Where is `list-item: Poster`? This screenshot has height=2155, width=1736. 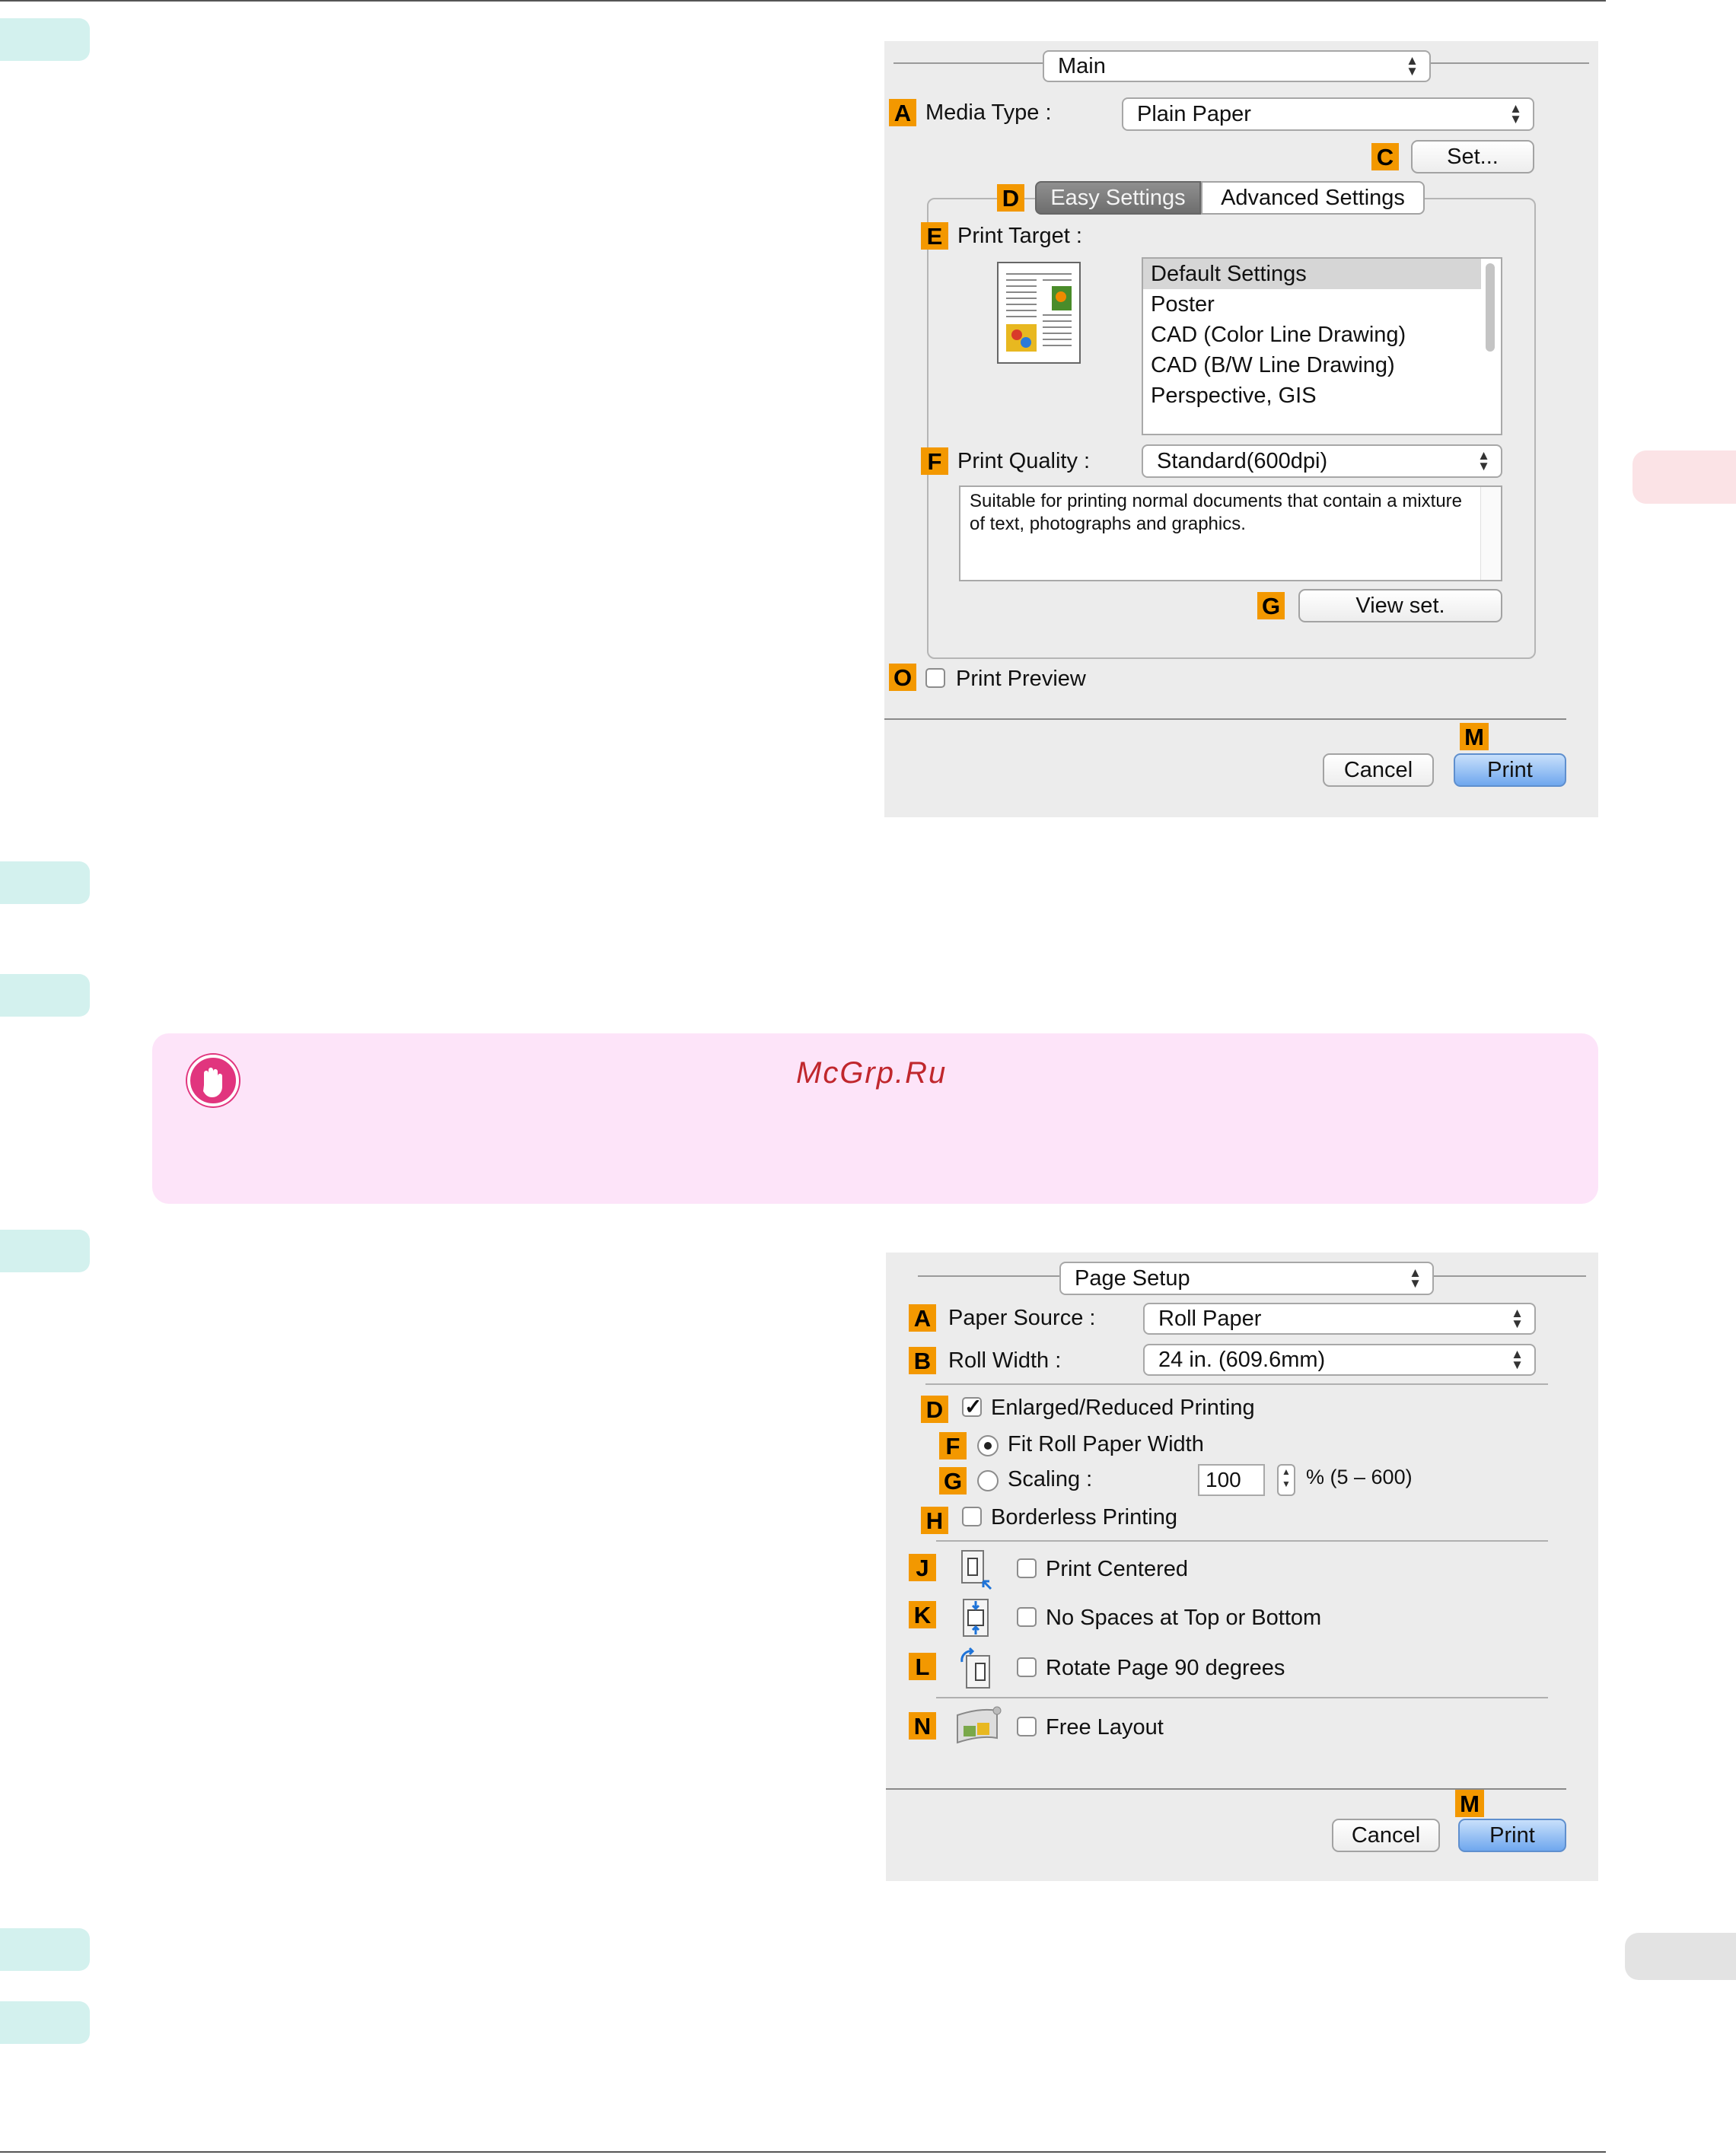
list-item: Poster is located at coordinates (1312, 304).